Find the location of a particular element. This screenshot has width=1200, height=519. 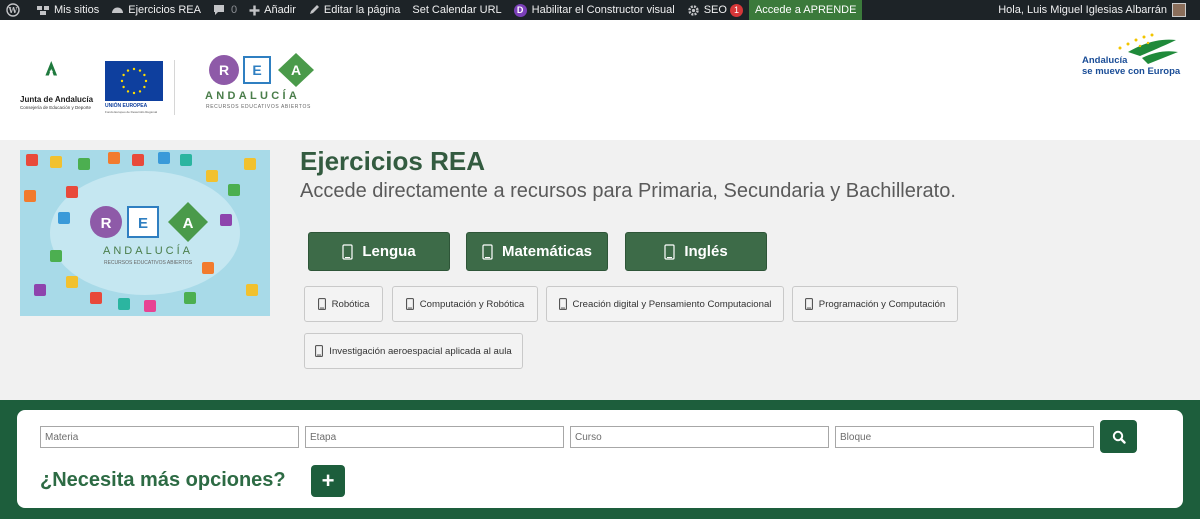

eu-subtitle: Fondo Europeo de Desarrollo Regional is located at coordinates (131, 112).